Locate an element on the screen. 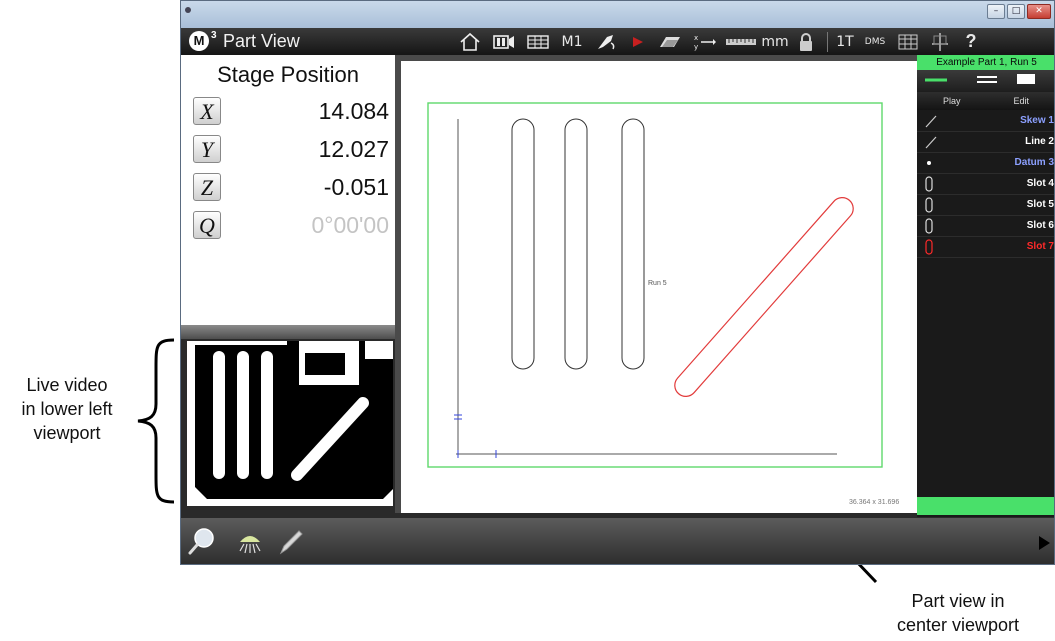  part-run-title: Example Part 1, Run 5 is located at coordinates (985, 62).